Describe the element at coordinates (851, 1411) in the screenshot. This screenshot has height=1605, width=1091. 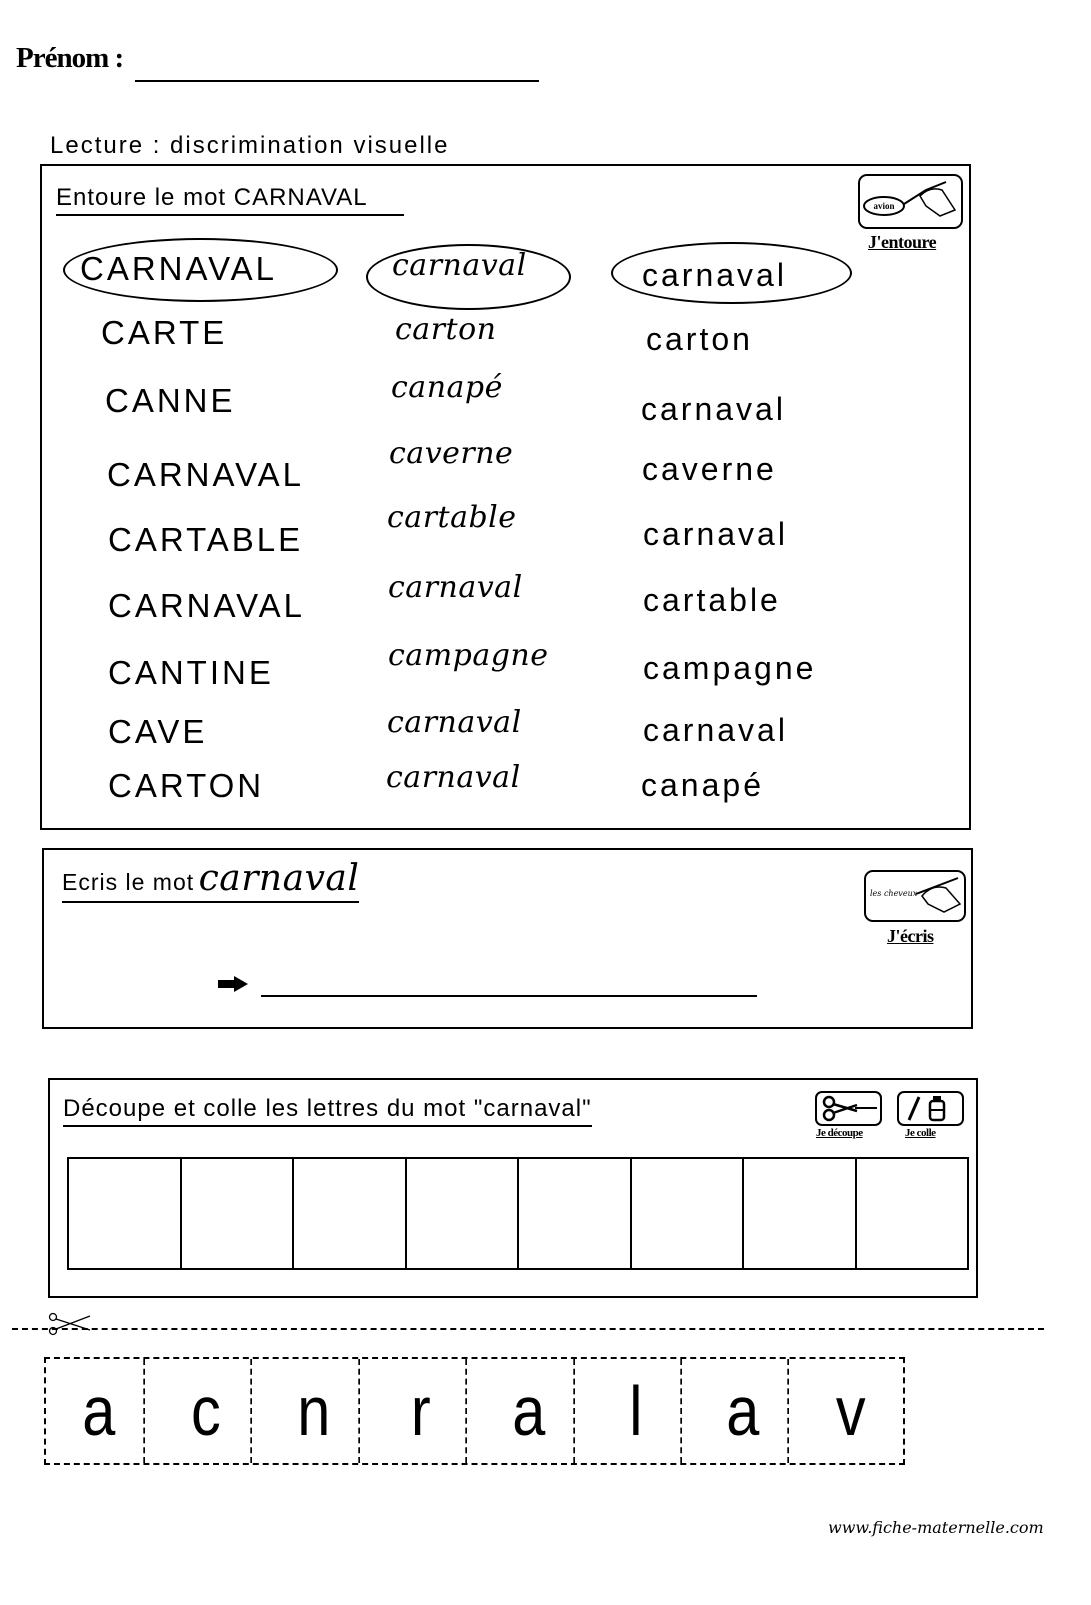
I see `cutout-letter: v` at that location.